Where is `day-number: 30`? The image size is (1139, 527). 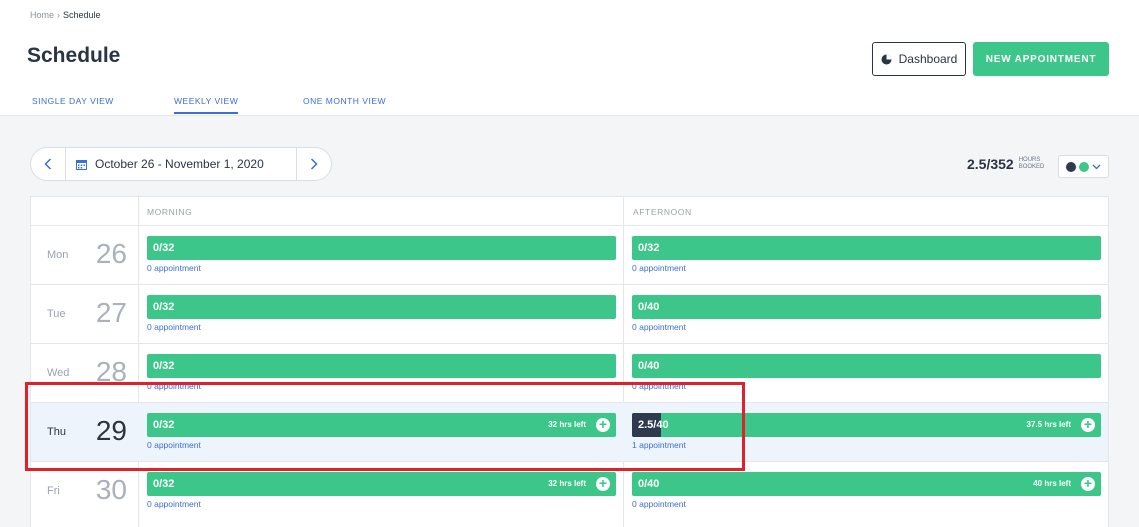
day-number: 30 is located at coordinates (111, 489).